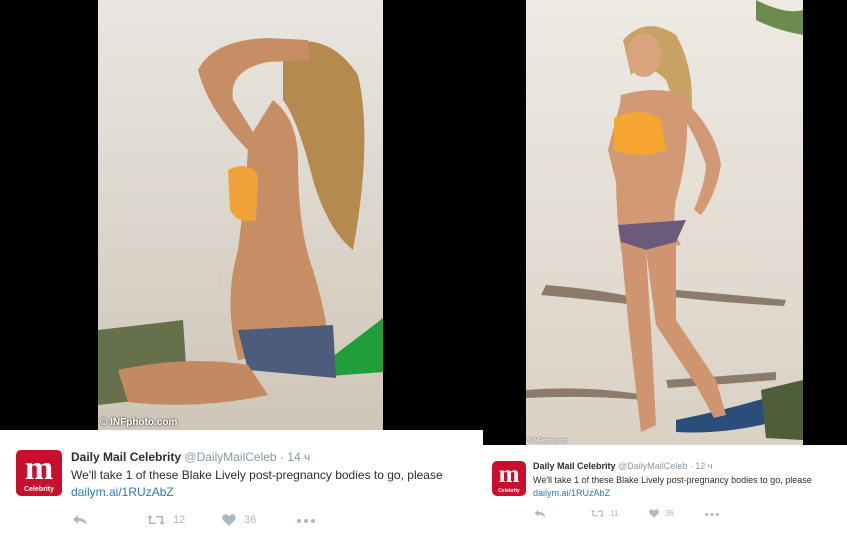 The width and height of the screenshot is (847, 546). I want to click on left-more-button, so click(306, 521).